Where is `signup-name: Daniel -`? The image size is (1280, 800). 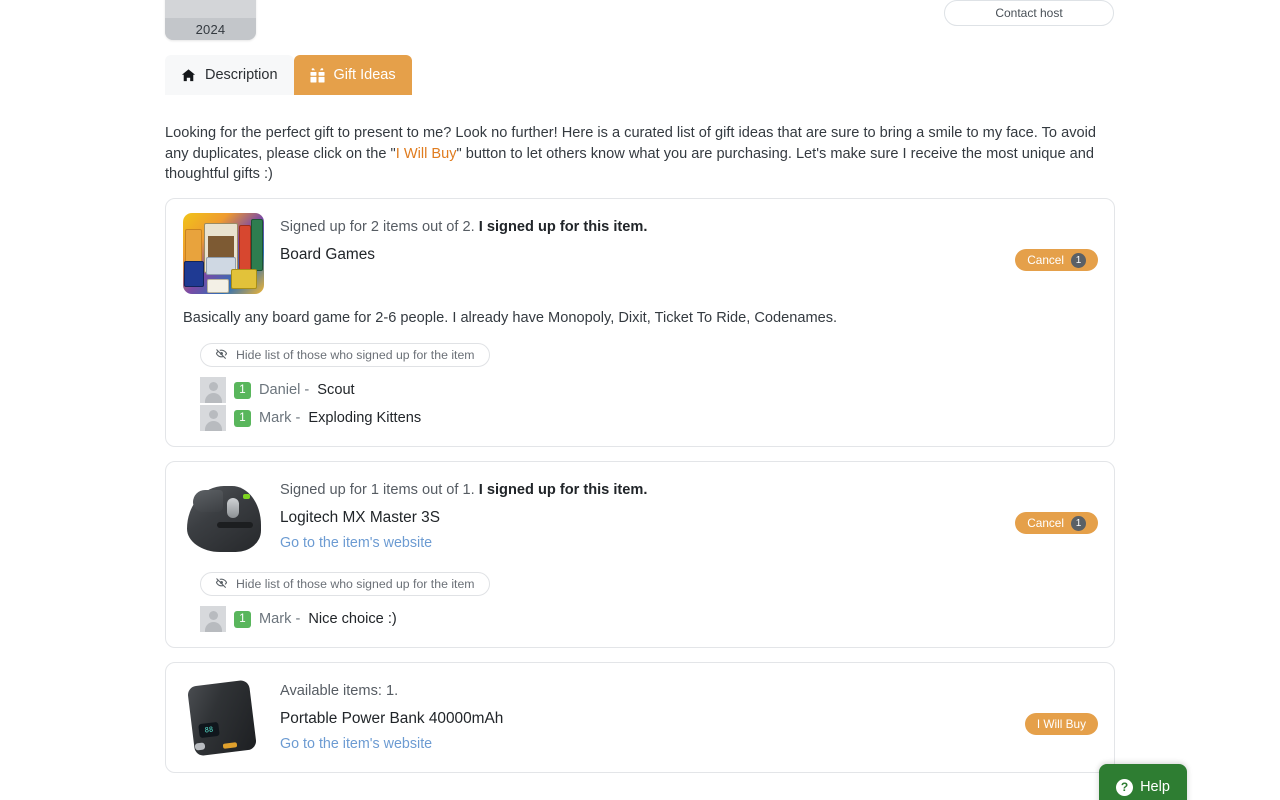 signup-name: Daniel - is located at coordinates (284, 390).